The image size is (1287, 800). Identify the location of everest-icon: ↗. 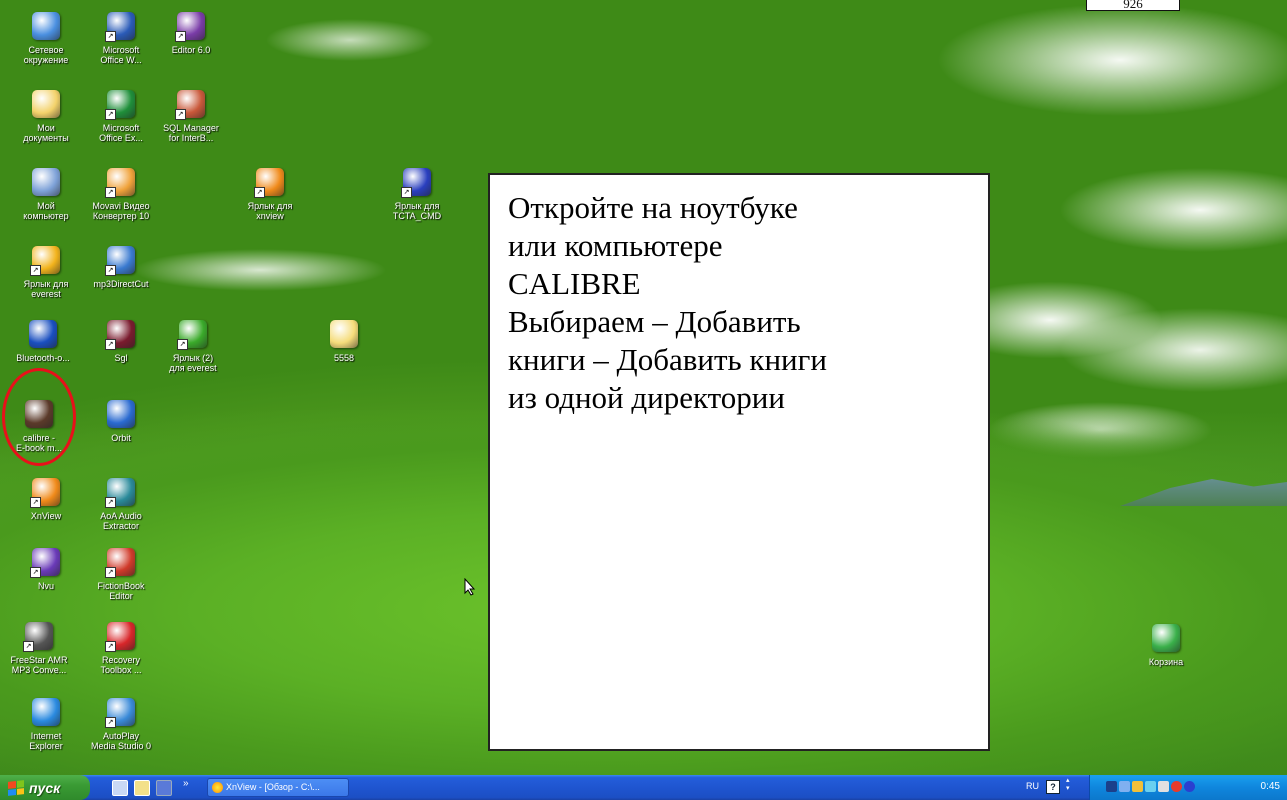
(46, 260).